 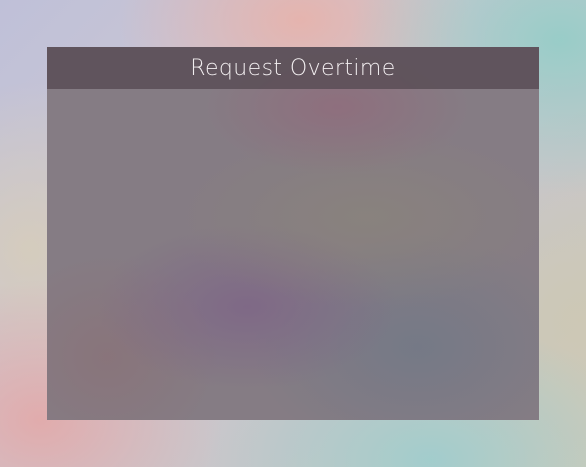 I want to click on dialog-header: Request Overtime, so click(x=293, y=68).